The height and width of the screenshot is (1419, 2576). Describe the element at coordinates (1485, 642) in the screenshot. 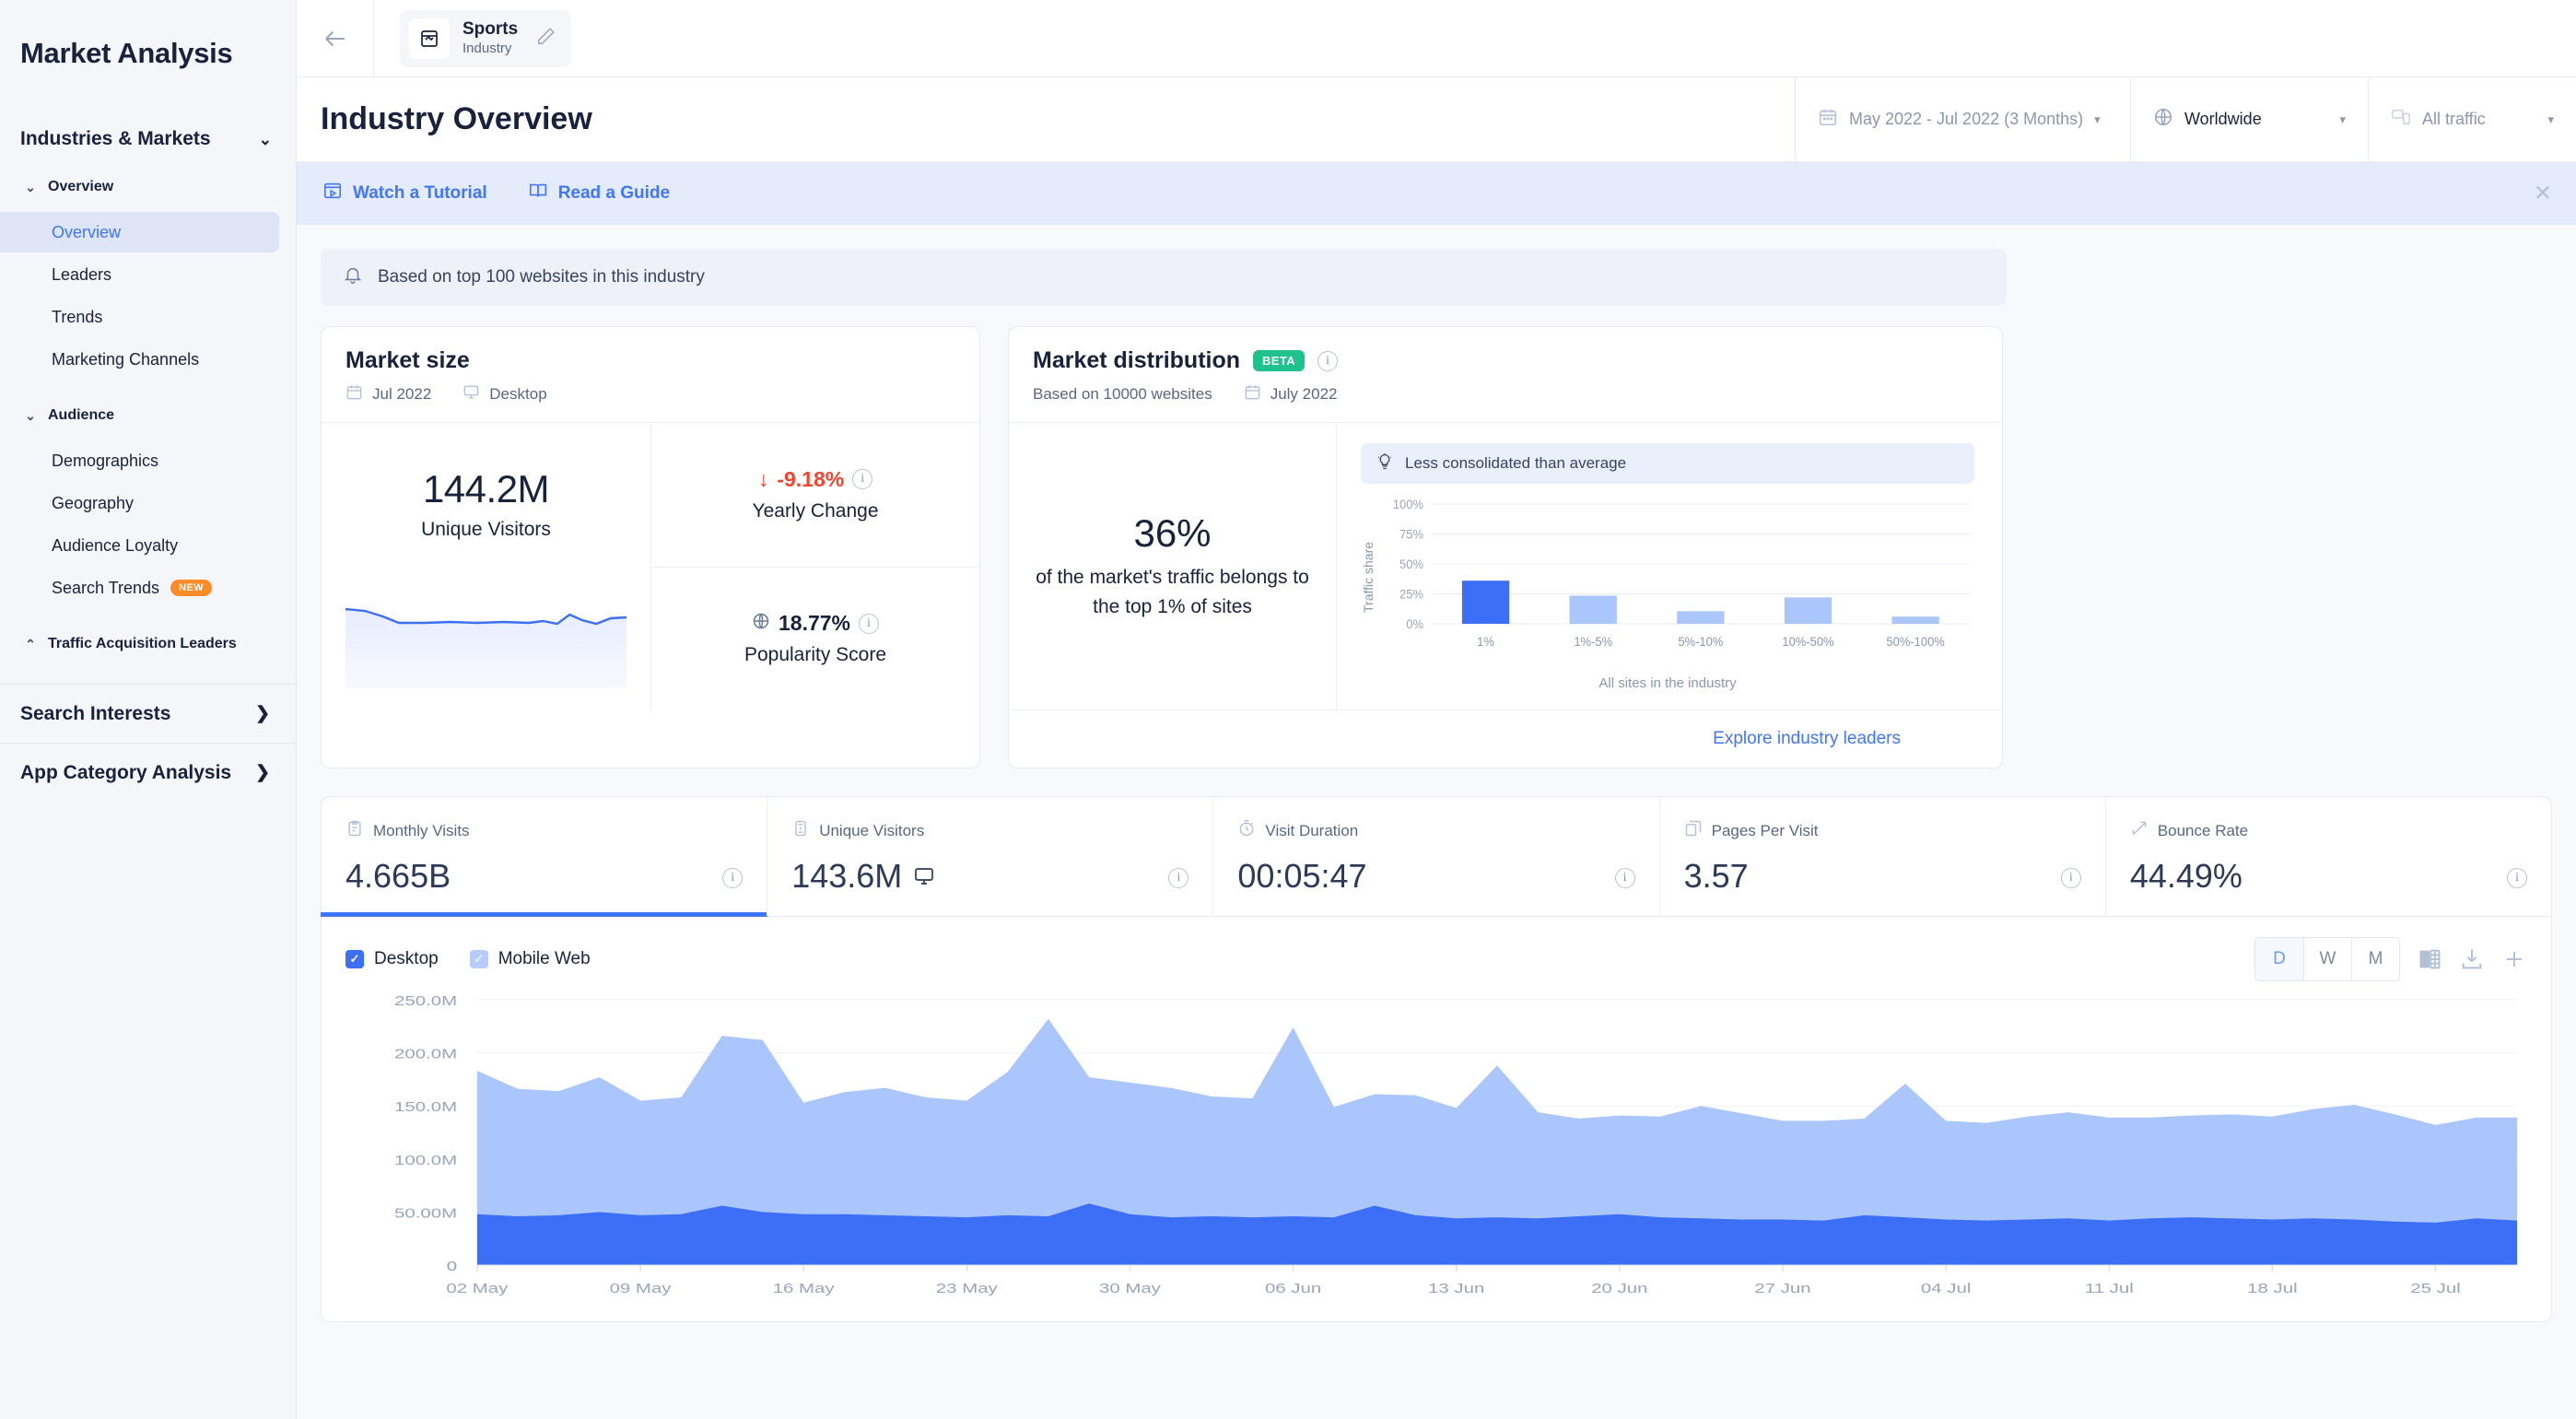

I see `svg-text: 1%` at that location.